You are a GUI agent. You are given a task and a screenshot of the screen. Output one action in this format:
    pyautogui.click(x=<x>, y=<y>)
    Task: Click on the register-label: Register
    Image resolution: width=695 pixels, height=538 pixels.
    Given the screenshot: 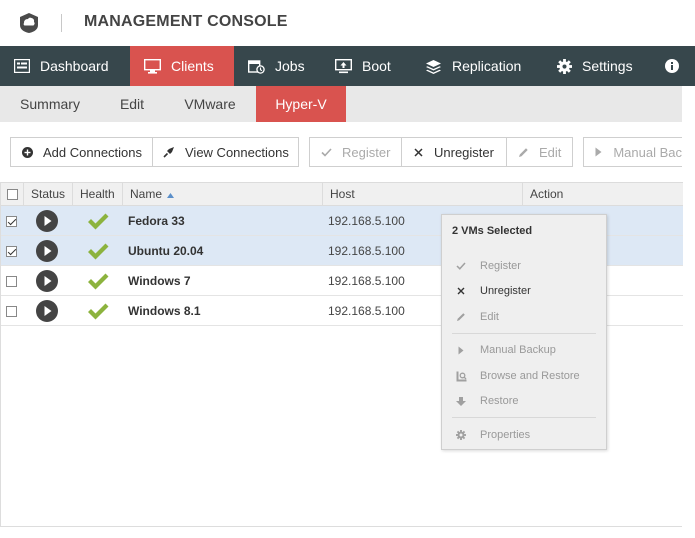 What is the action you would take?
    pyautogui.click(x=366, y=152)
    